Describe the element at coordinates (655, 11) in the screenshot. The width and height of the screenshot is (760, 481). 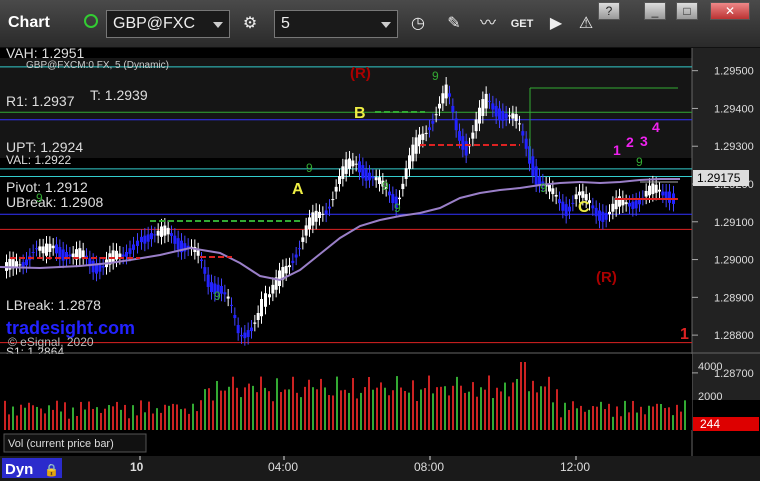
I see `minimize-button: _` at that location.